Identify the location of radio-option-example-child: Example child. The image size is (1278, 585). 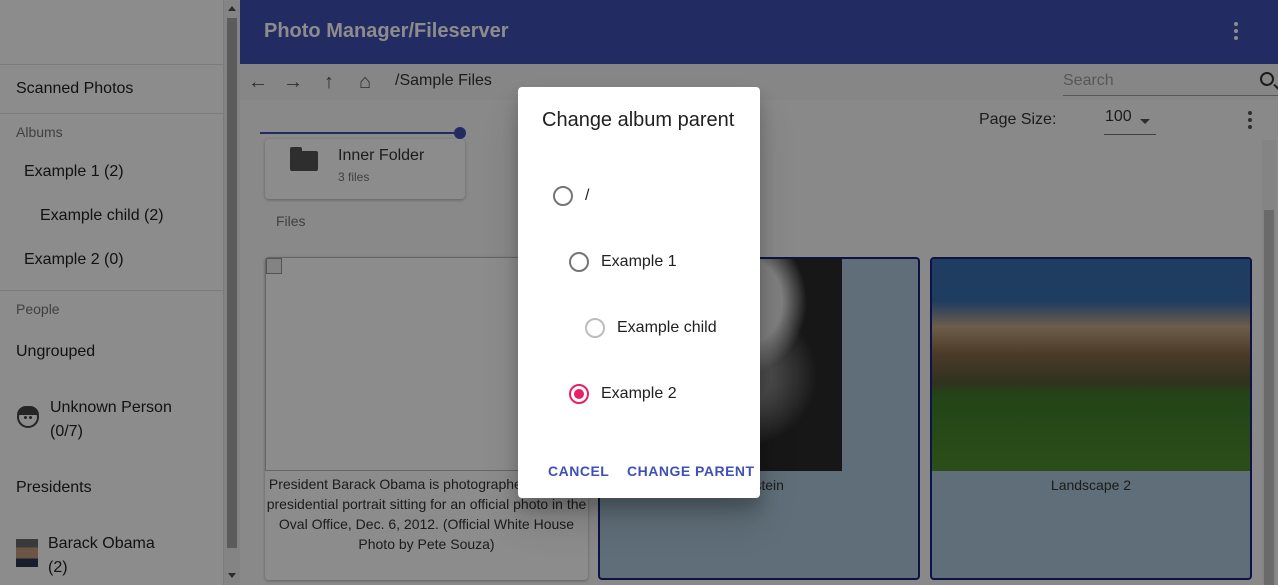
(651, 328).